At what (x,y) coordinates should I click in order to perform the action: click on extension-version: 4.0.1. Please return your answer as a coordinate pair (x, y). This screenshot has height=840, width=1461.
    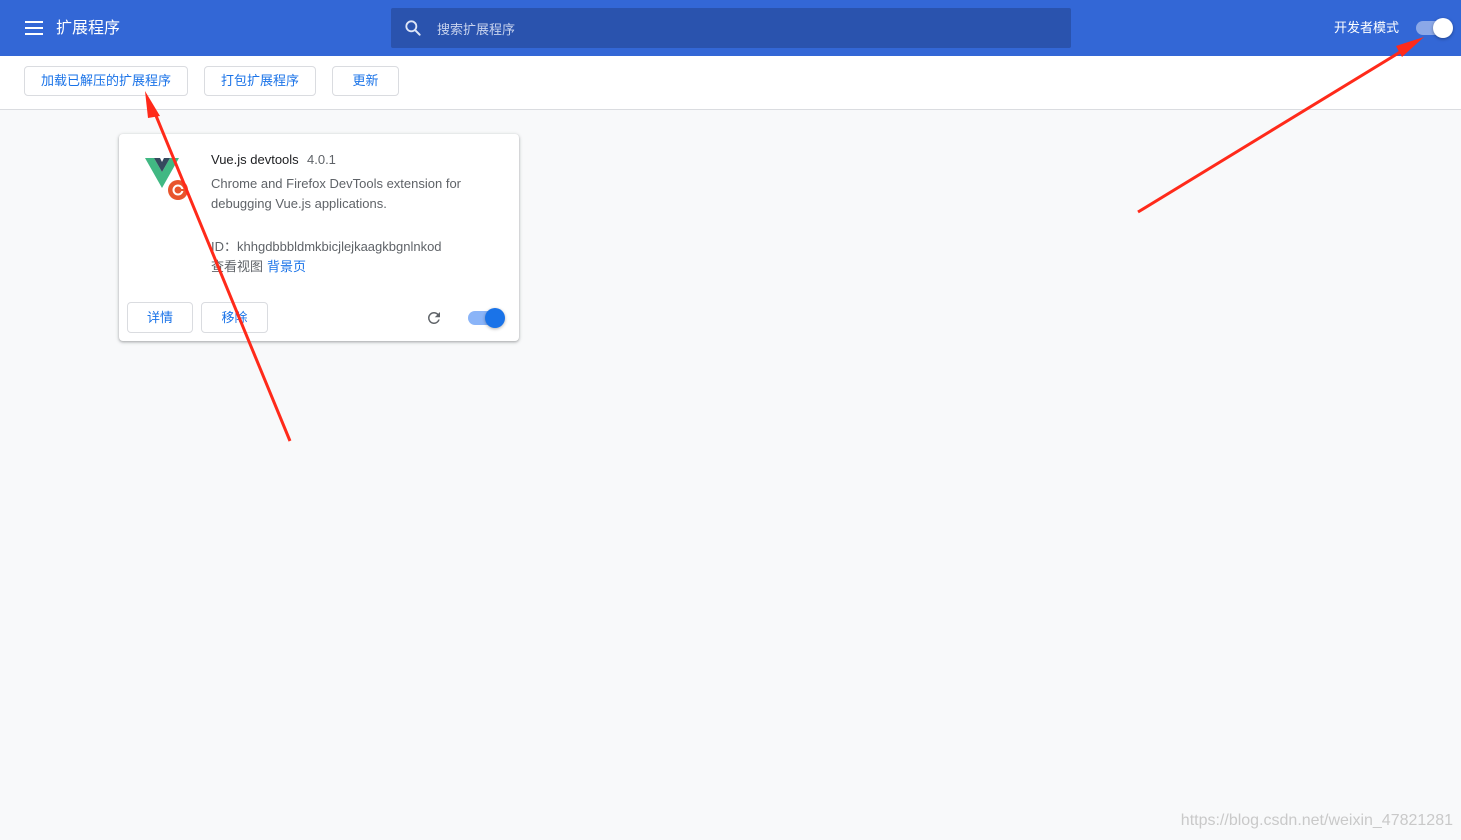
    Looking at the image, I should click on (321, 159).